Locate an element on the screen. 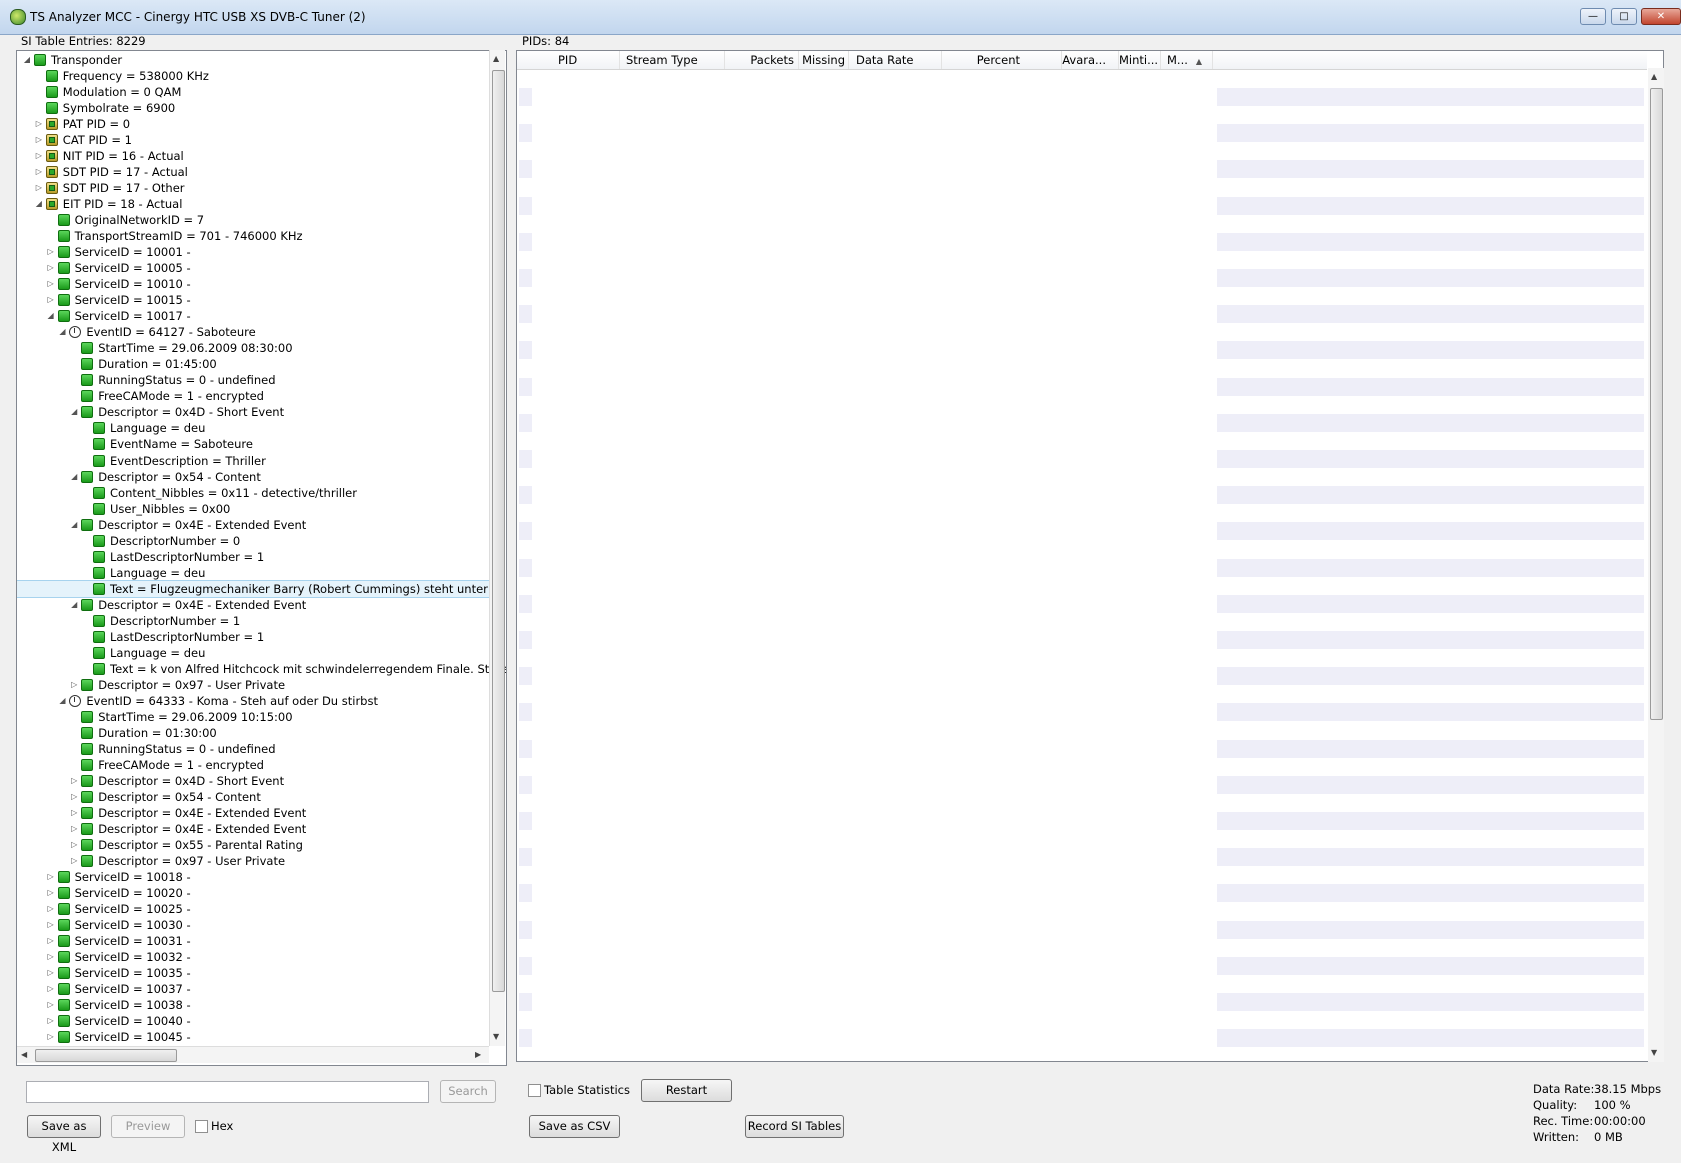  save-as-xml-button: Save as XML is located at coordinates (64, 1134).